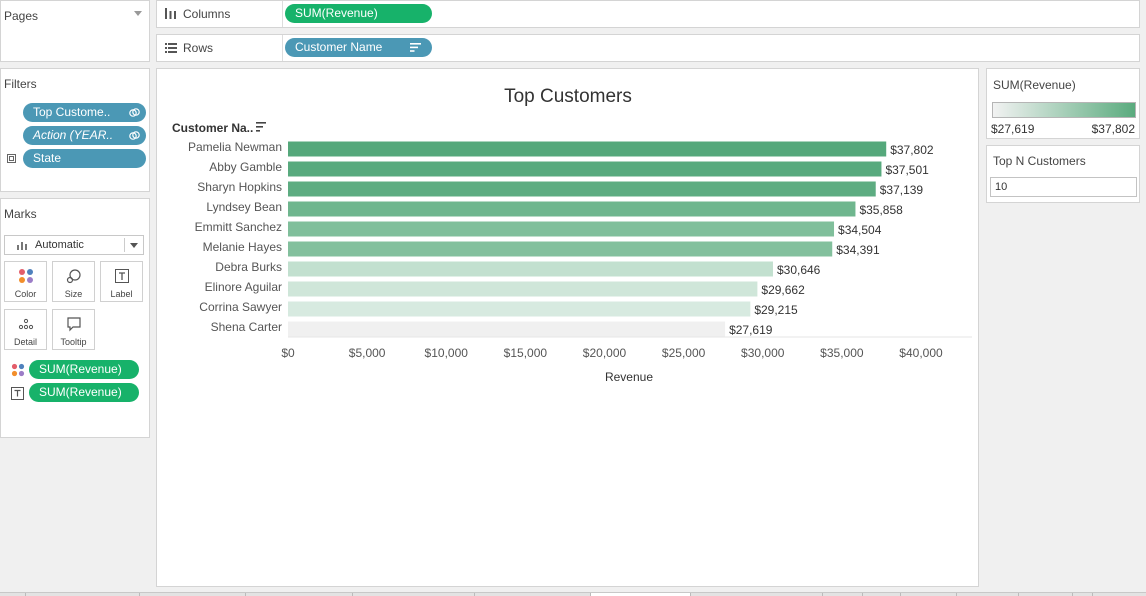 Image resolution: width=1146 pixels, height=596 pixels. I want to click on rows-shelf-label: Rows, so click(220, 48).